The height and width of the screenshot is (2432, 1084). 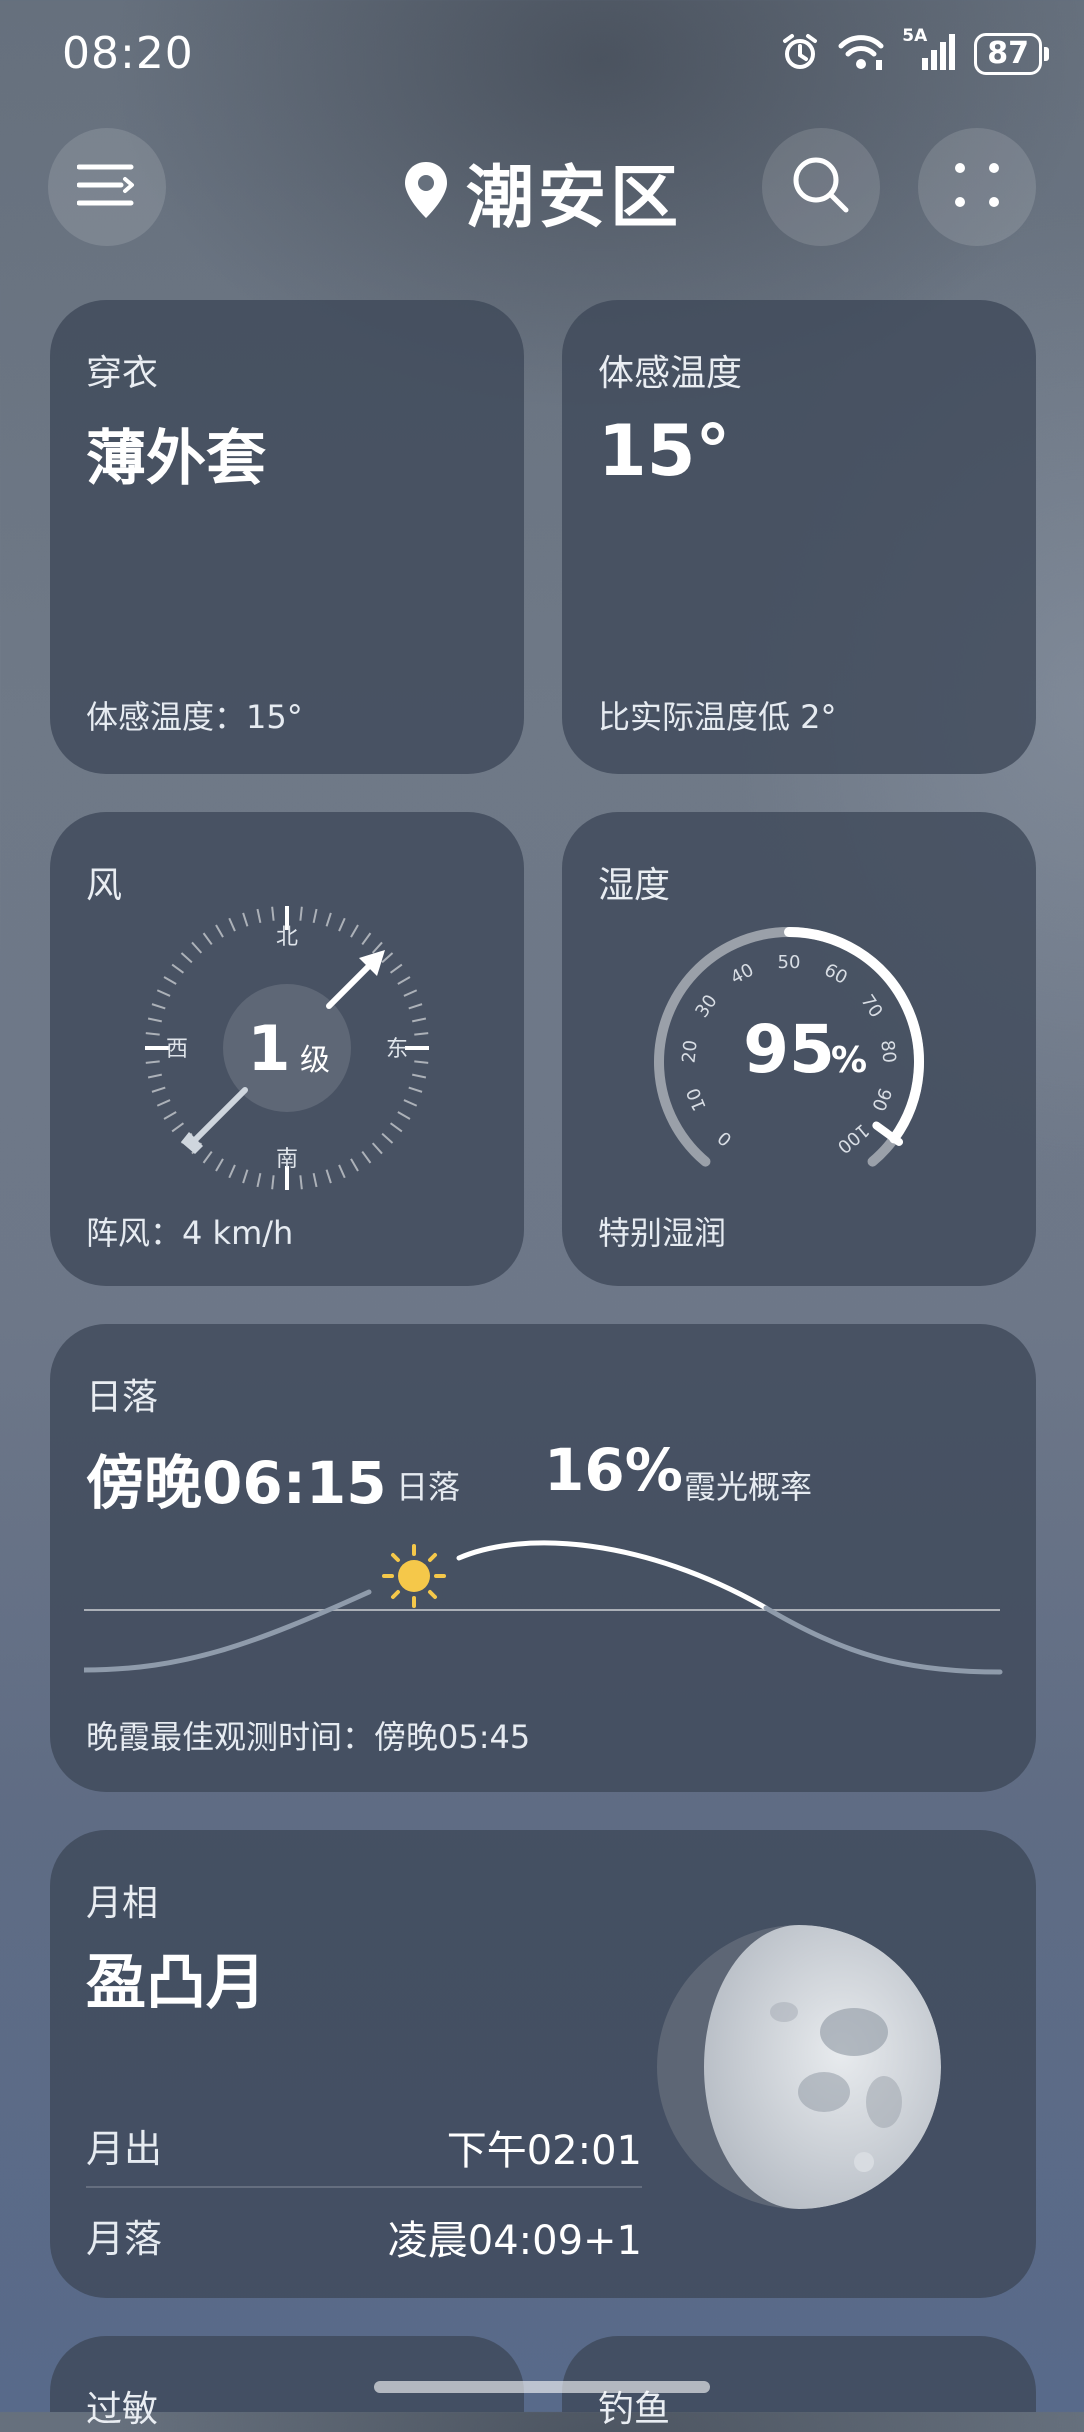 I want to click on moon-phase: 盈凸月, so click(x=176, y=1983).